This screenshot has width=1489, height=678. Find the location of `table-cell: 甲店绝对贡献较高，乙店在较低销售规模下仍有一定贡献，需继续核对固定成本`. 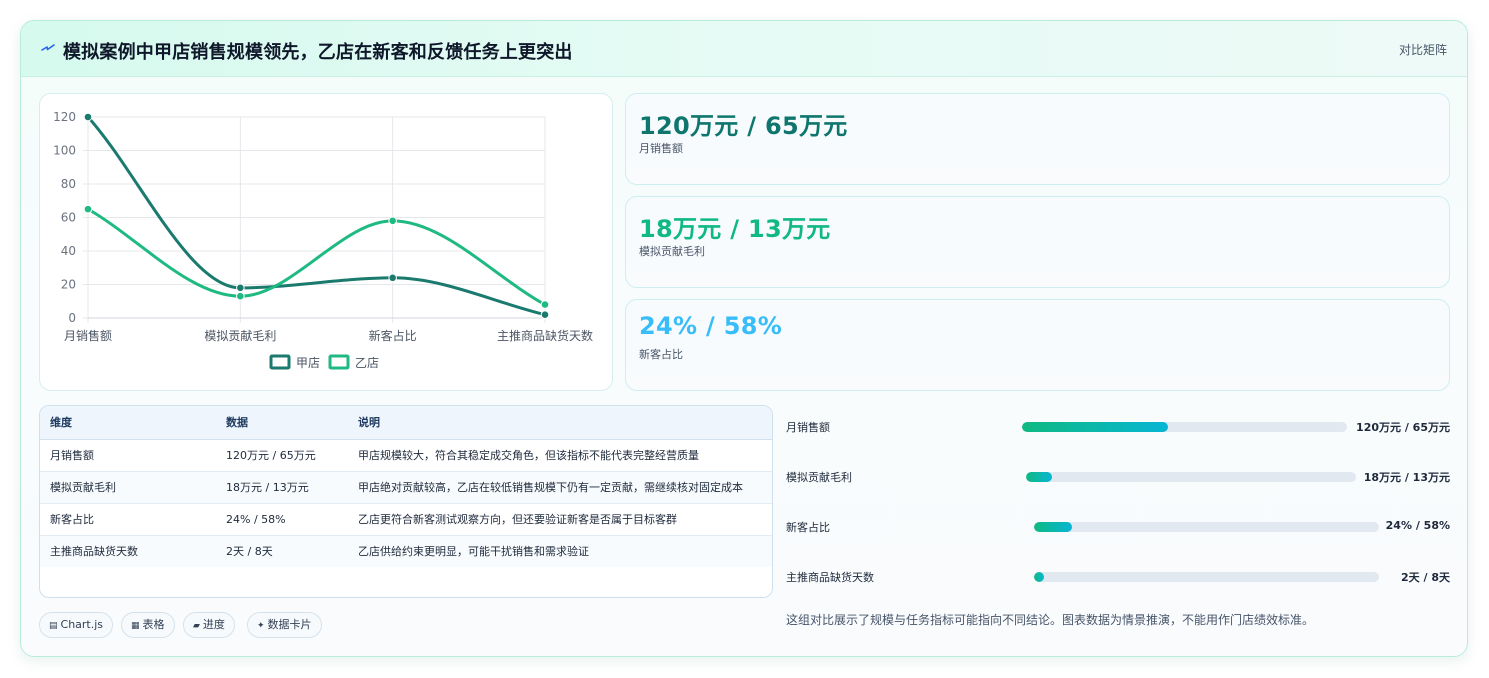

table-cell: 甲店绝对贡献较高，乙店在较低销售规模下仍有一定贡献，需继续核对固定成本 is located at coordinates (560, 487).